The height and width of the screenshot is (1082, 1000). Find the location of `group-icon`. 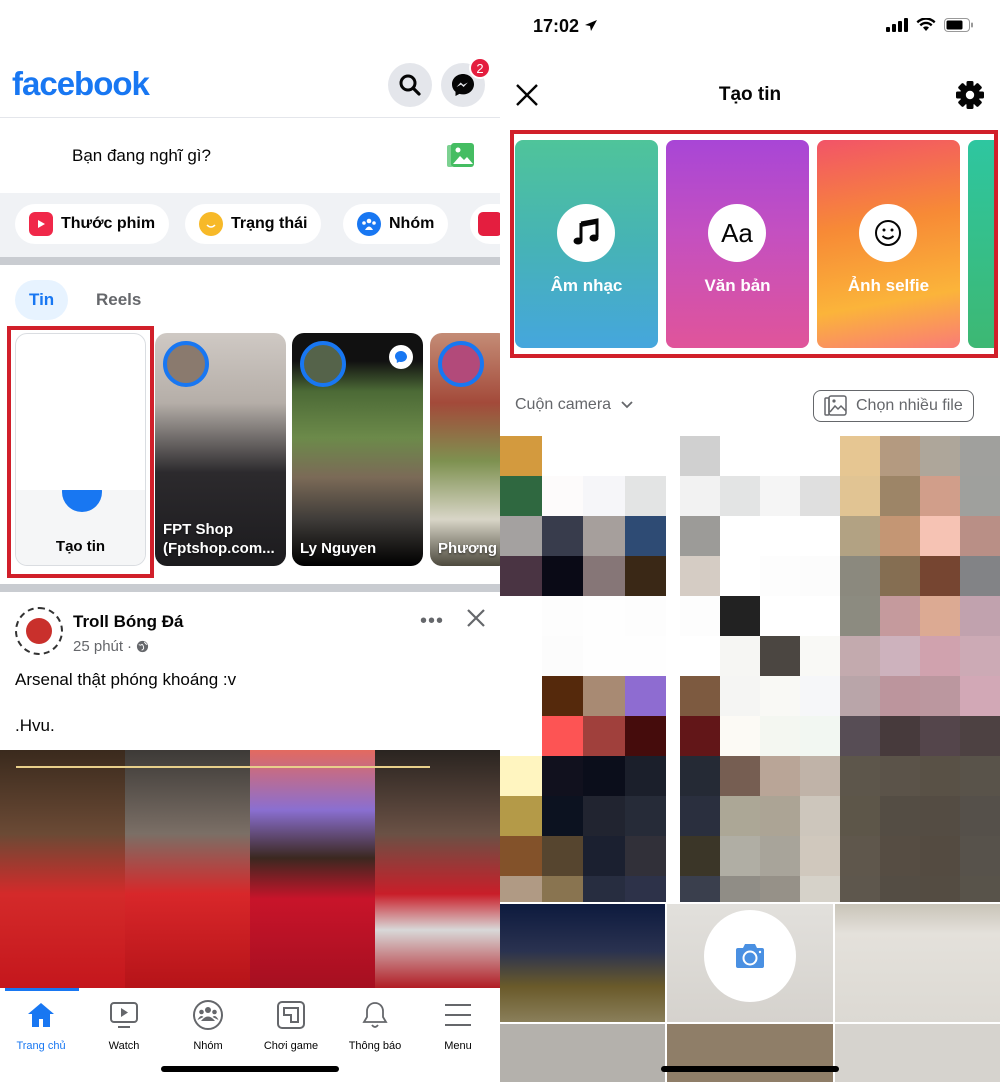

group-icon is located at coordinates (369, 224).